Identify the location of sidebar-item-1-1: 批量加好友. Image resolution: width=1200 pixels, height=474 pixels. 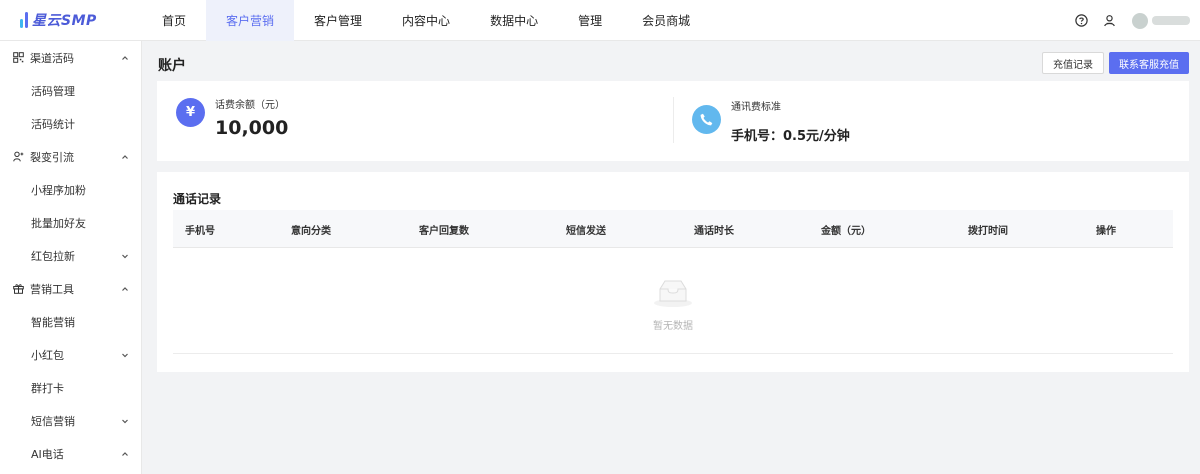
(70, 222).